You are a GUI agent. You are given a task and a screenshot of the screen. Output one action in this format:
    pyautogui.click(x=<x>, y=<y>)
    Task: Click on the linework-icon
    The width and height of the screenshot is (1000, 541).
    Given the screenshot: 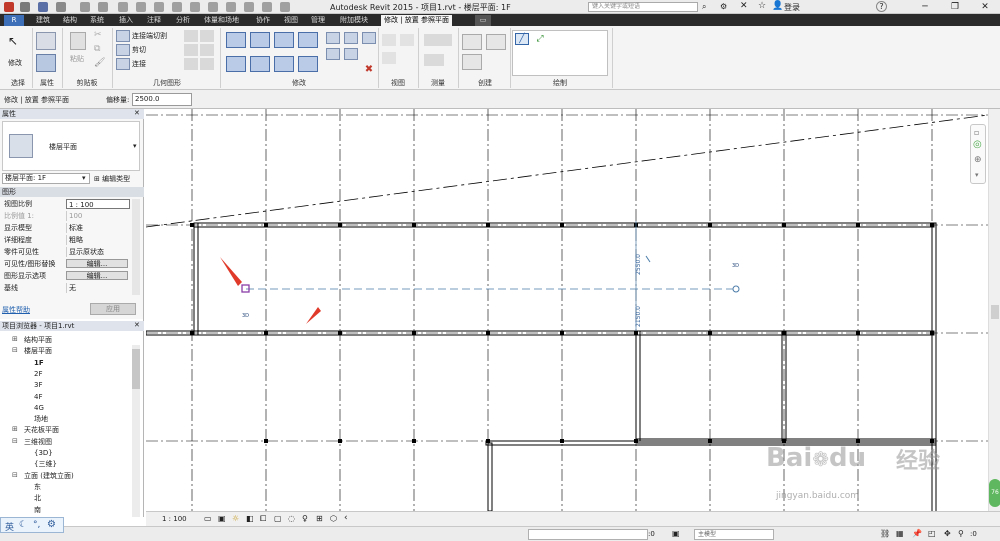 What is the action you would take?
    pyautogui.click(x=389, y=58)
    